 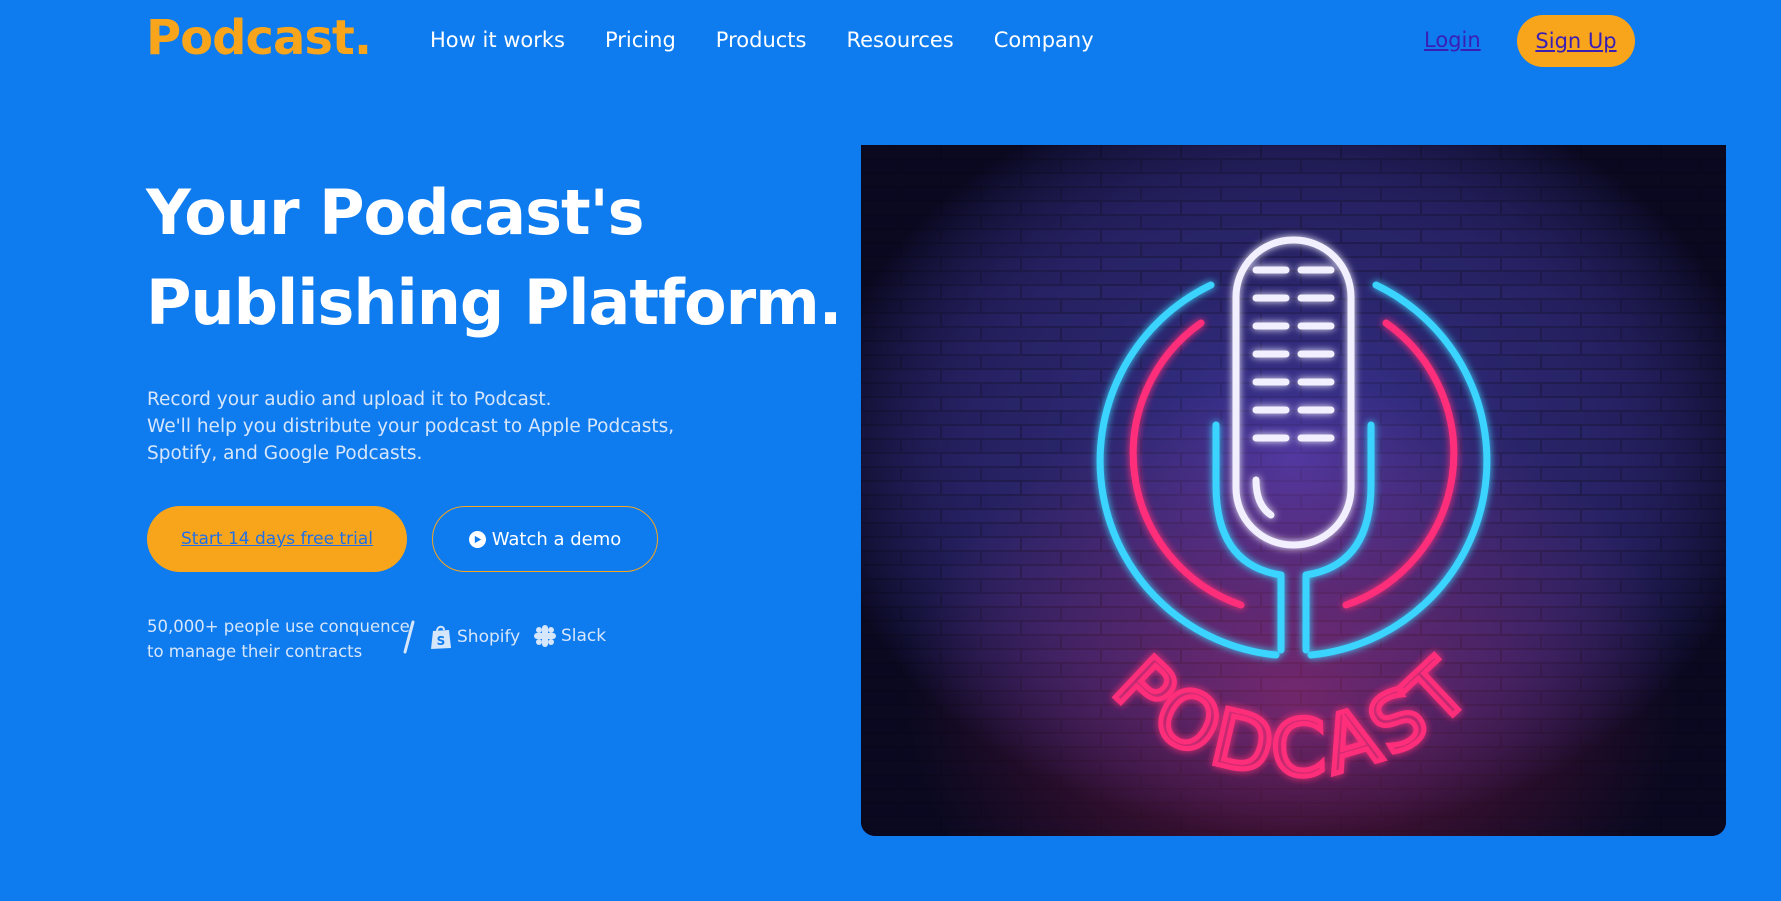 I want to click on watch-demo-button: Watch a demo, so click(x=545, y=539).